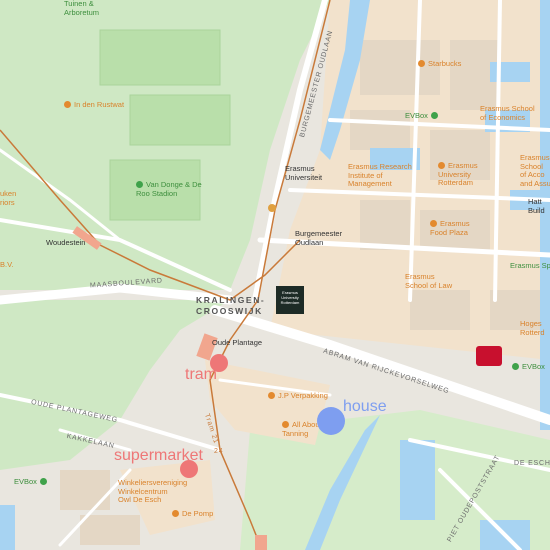  I want to click on poi-all-about-tanning: All About Tanning, so click(302, 429).